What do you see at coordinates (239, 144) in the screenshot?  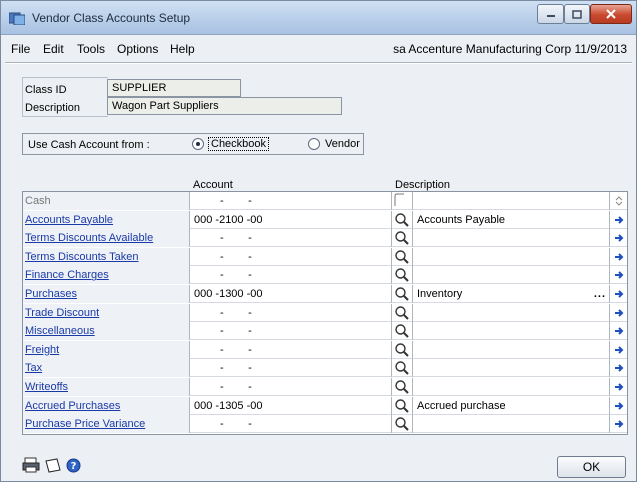 I see `checkbook-radio-label: Checkbook` at bounding box center [239, 144].